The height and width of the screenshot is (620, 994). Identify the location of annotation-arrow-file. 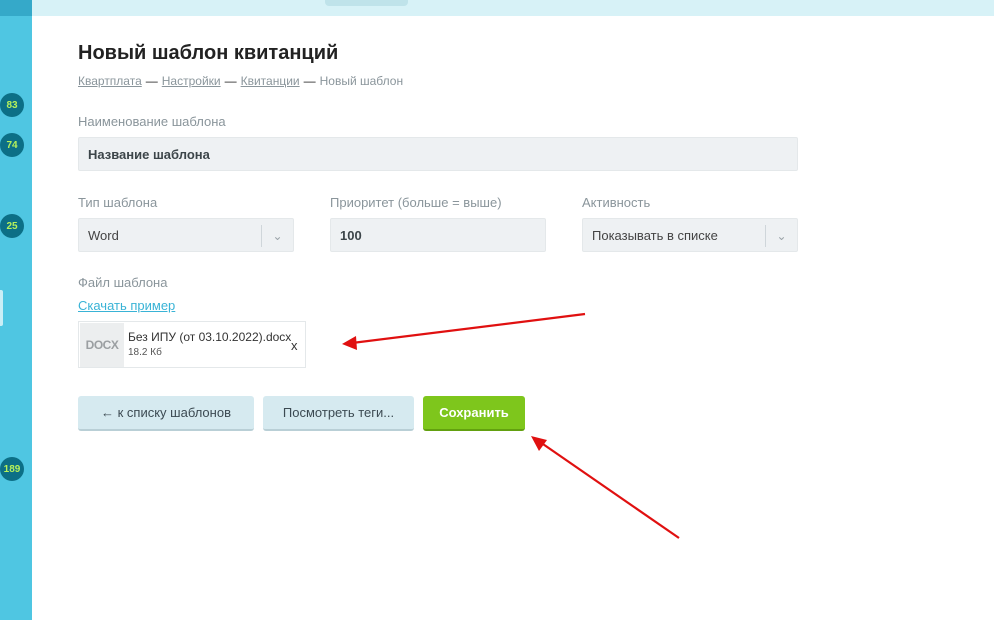
(464, 331).